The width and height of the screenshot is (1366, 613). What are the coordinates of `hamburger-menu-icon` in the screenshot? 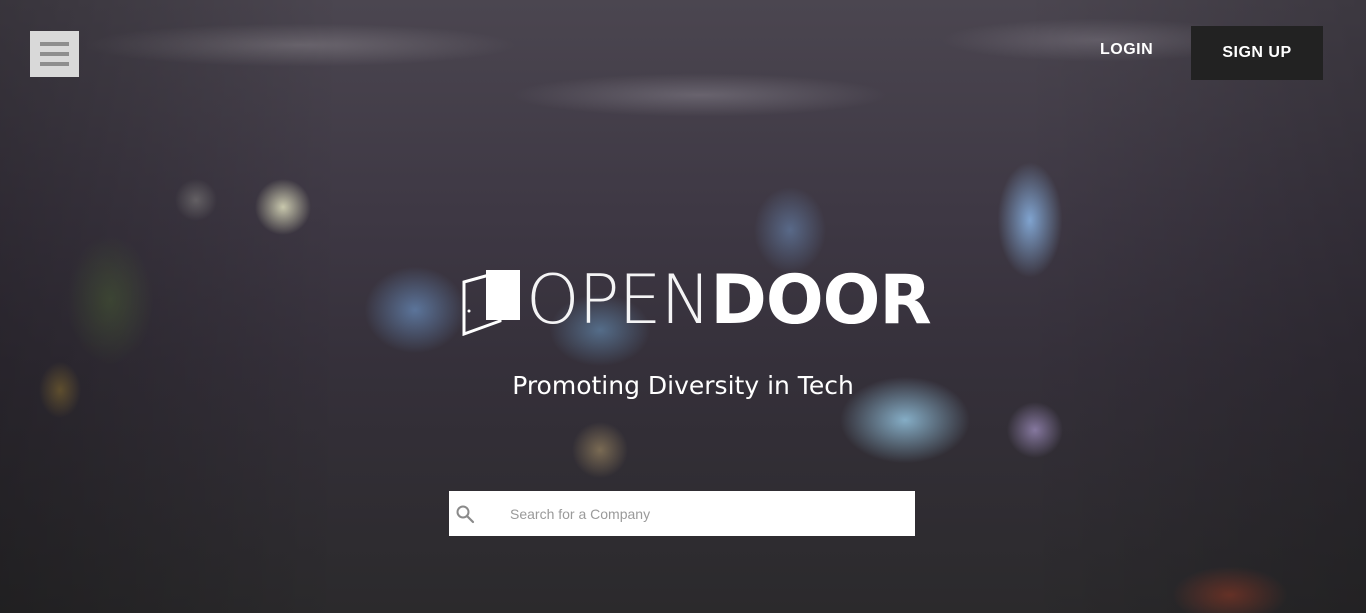 It's located at (54, 54).